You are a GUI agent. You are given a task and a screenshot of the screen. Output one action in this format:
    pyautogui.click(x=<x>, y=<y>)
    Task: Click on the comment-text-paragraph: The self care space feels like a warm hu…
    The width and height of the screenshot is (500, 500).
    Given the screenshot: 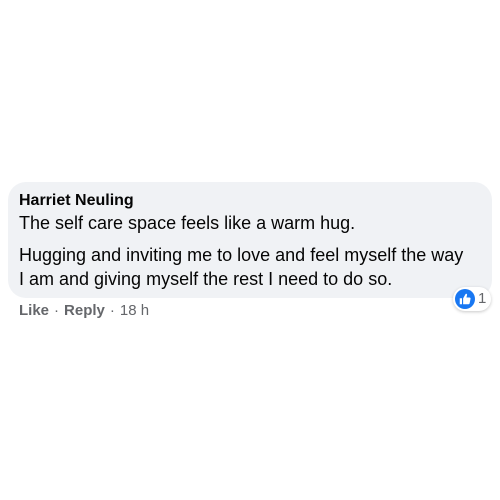 What is the action you would take?
    pyautogui.click(x=187, y=223)
    